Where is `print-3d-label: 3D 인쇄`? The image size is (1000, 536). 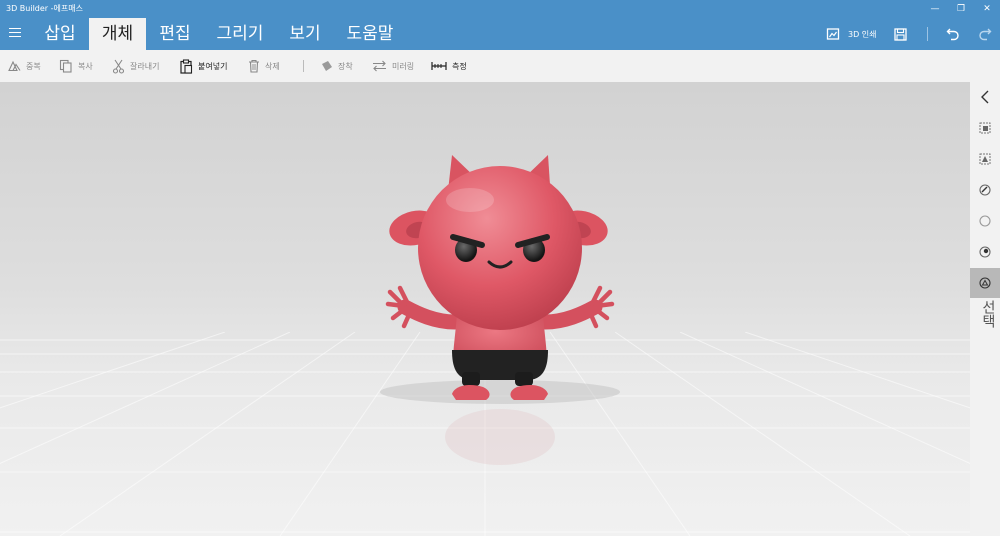
print-3d-label: 3D 인쇄 is located at coordinates (862, 34).